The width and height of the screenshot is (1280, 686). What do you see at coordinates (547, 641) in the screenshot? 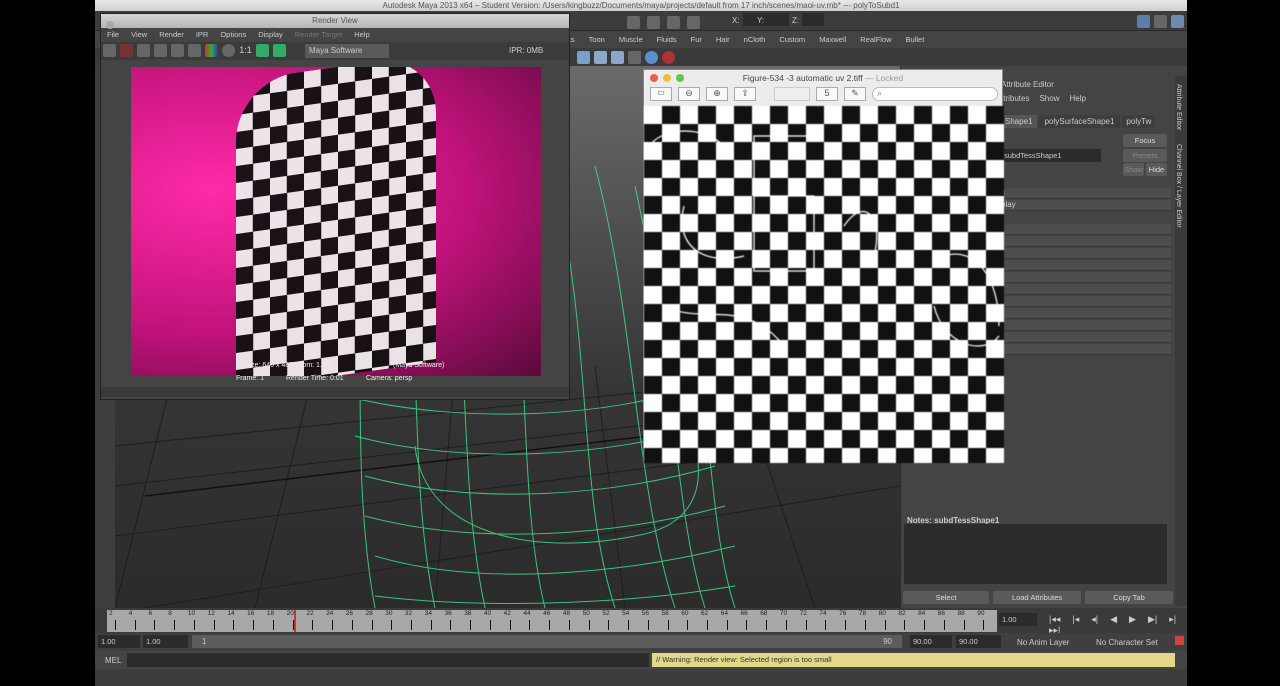
I see `range-bar: 1 90` at bounding box center [547, 641].